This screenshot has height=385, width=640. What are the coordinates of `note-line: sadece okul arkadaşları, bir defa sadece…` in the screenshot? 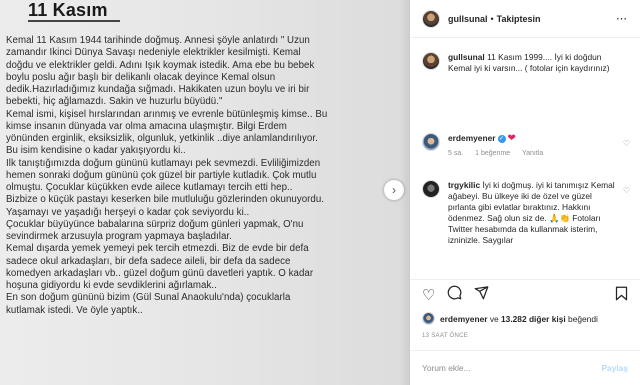 It's located at (148, 261).